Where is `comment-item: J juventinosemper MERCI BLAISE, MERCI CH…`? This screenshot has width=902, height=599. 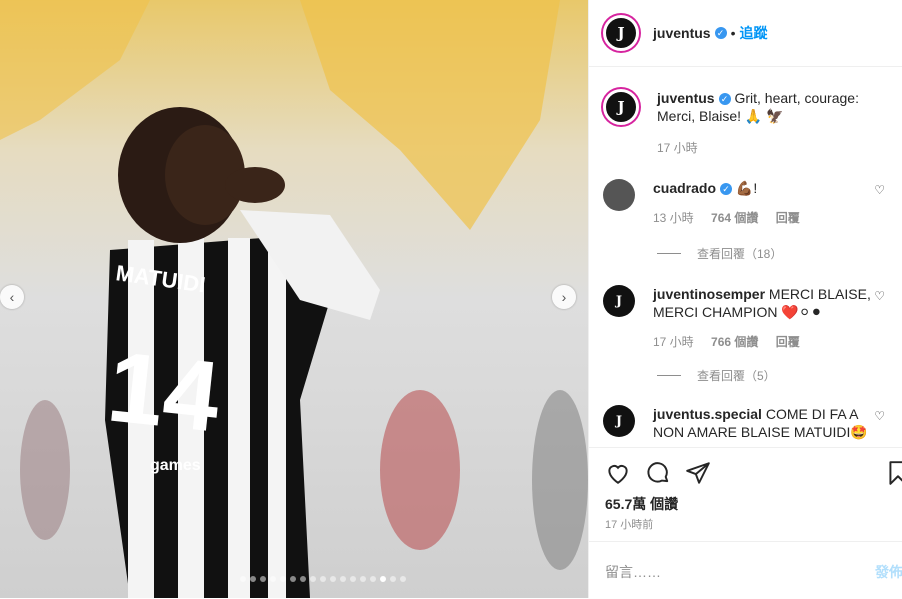
comment-item: J juventinosemper MERCI BLAISE, MERCI CH… is located at coordinates (748, 318).